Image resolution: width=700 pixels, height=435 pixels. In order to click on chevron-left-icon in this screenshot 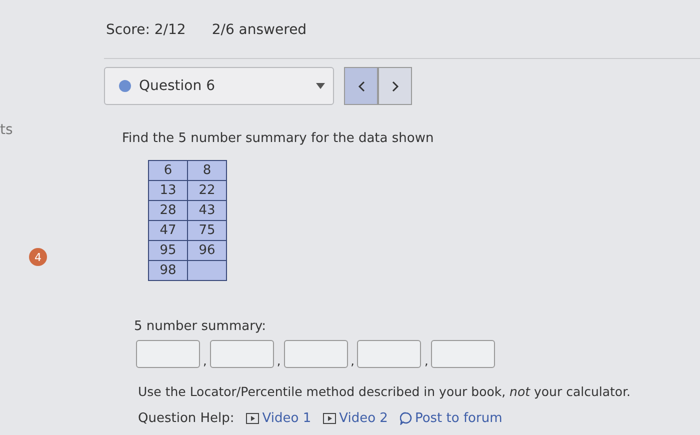, I will do `click(361, 86)`.